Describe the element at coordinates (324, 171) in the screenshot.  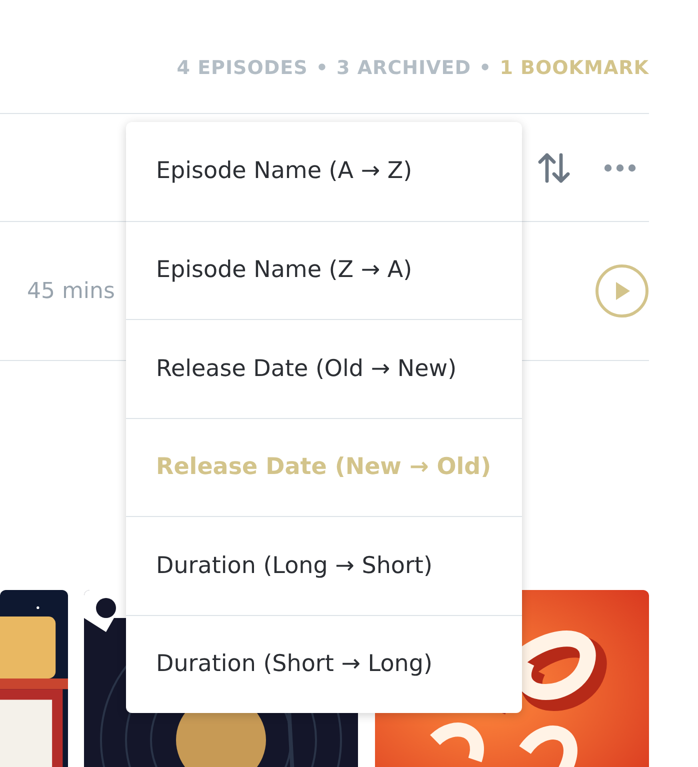
I see `sort-option: Episode Name (A → Z)` at that location.